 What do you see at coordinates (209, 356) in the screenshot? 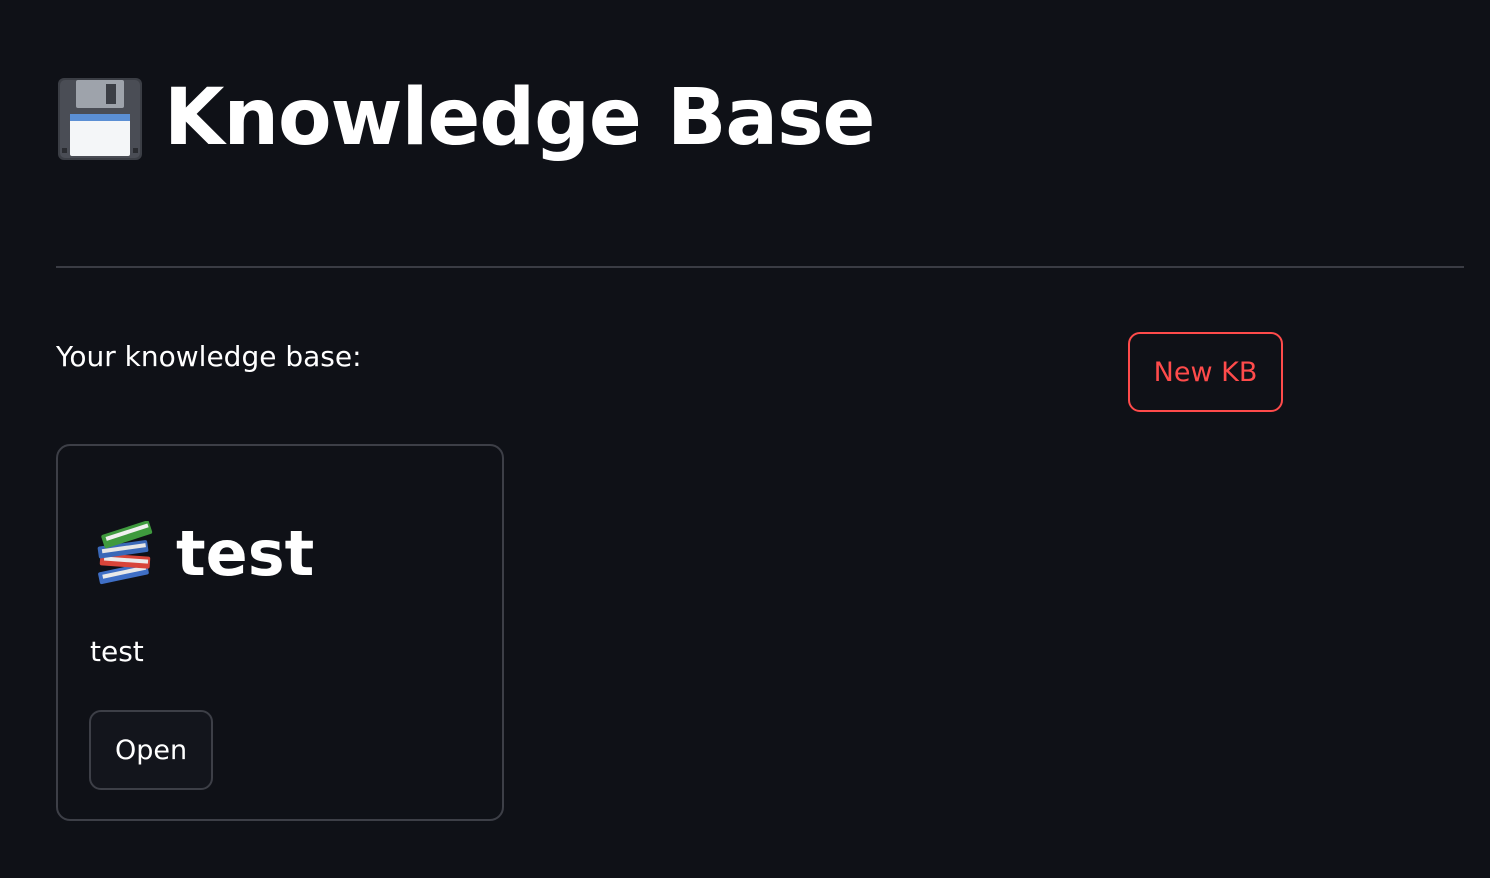
I see `section-subtitle: Your knowledge base:` at bounding box center [209, 356].